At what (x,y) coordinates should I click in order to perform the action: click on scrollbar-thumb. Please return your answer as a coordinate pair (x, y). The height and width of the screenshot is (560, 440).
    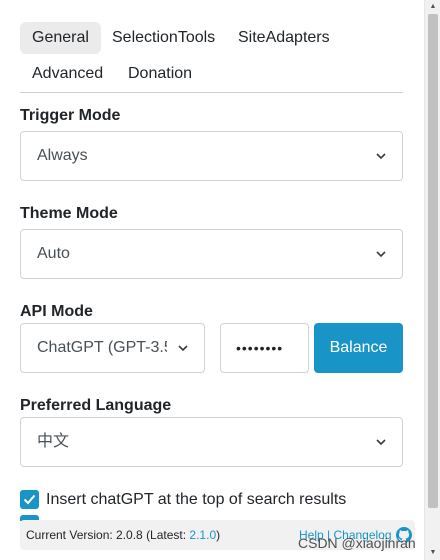
    Looking at the image, I should click on (433, 261).